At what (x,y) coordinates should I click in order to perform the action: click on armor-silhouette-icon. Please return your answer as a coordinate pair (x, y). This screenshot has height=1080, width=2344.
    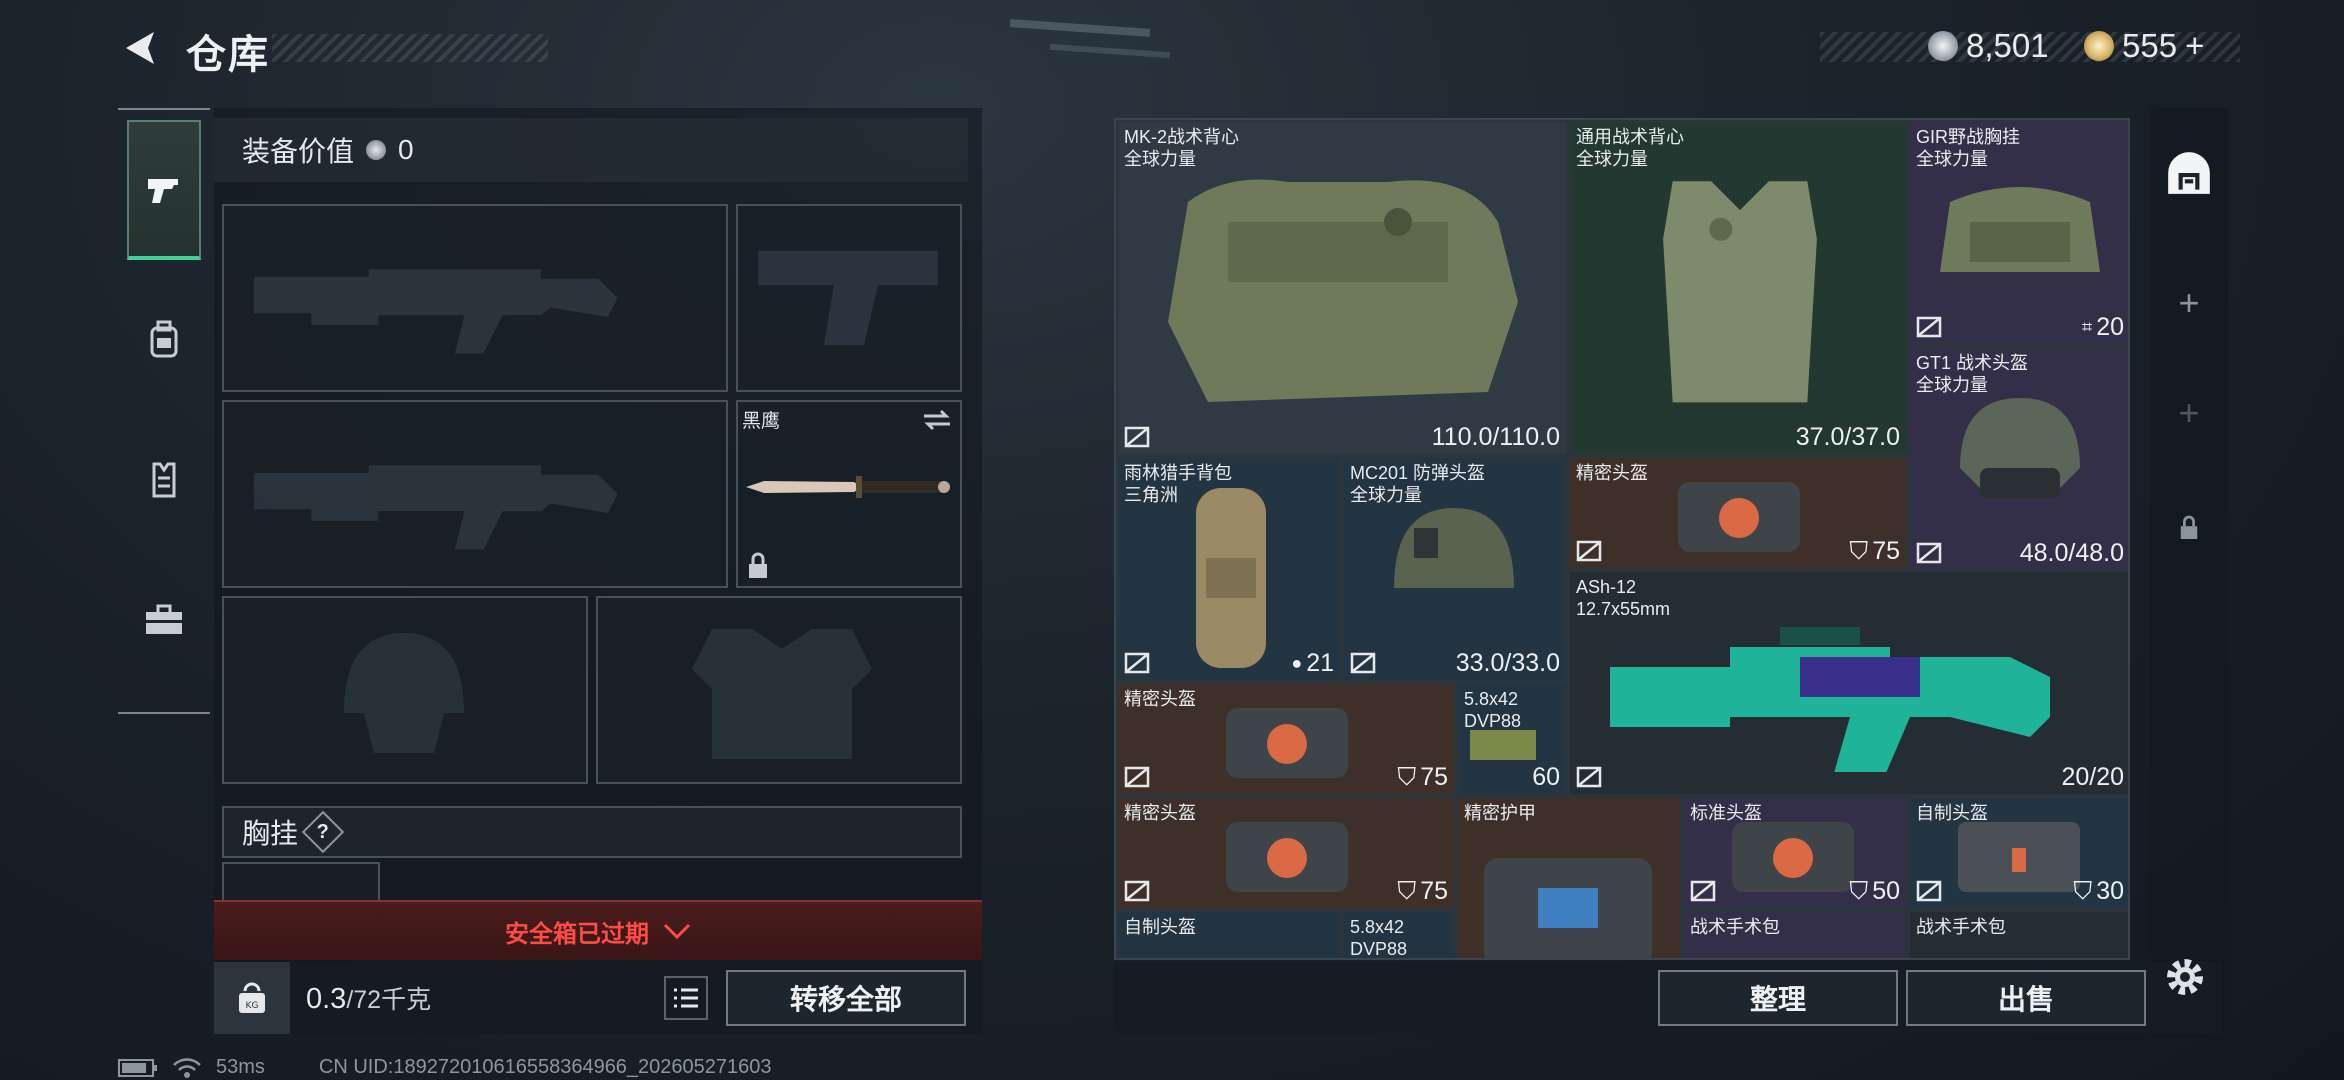
    Looking at the image, I should click on (782, 694).